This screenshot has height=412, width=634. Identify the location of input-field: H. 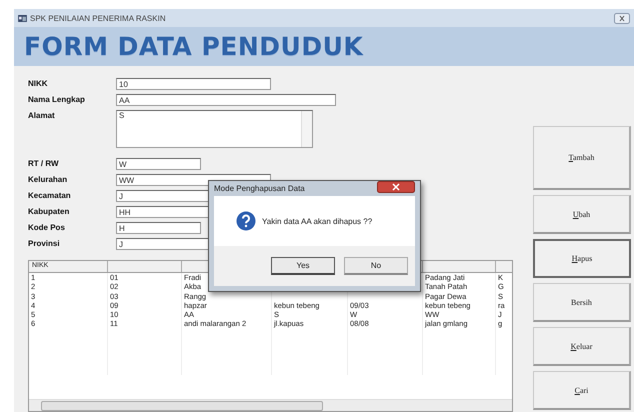
(158, 228).